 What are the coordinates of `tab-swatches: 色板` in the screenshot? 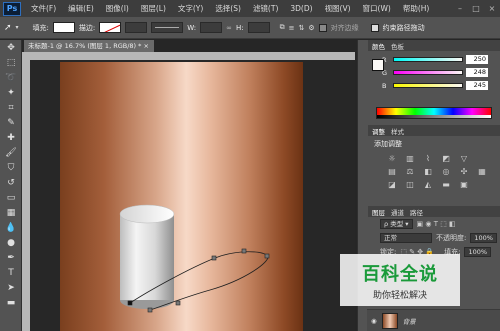 It's located at (397, 46).